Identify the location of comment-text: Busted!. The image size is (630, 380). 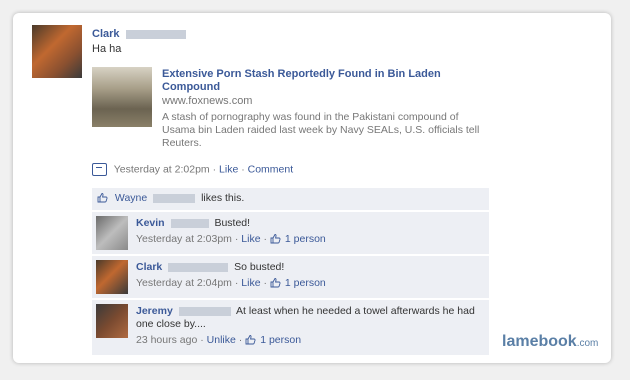
(232, 223).